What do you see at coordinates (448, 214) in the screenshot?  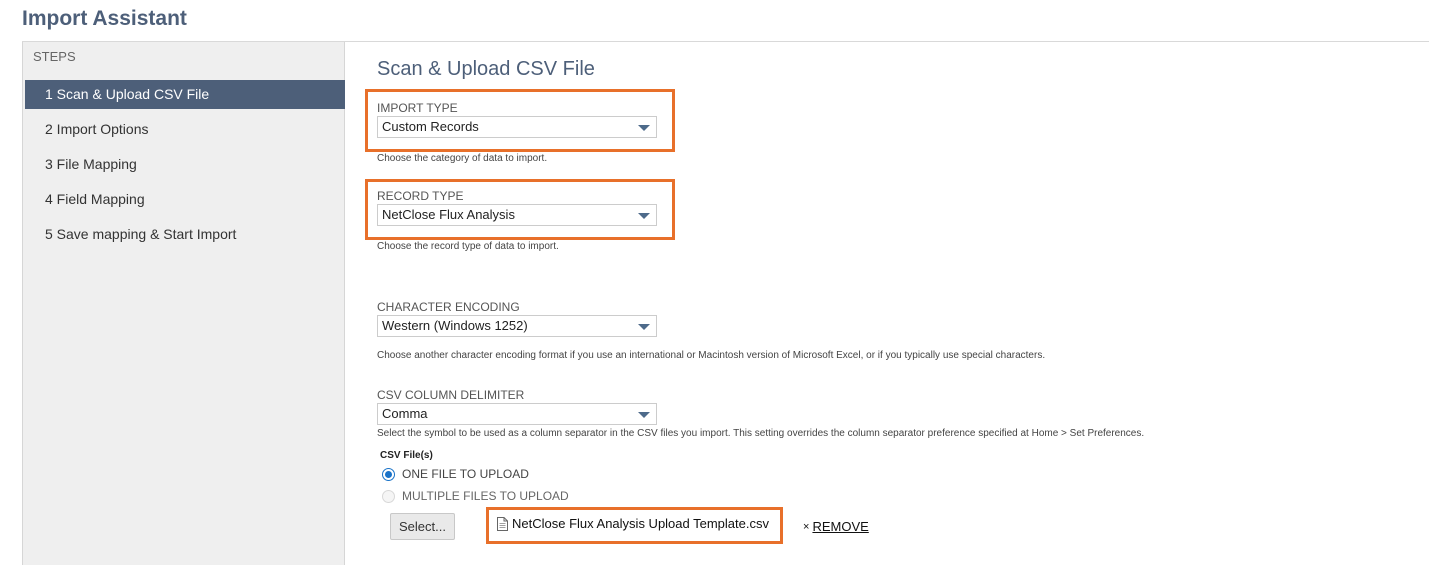 I see `record-type-value: NetClose Flux Analysis` at bounding box center [448, 214].